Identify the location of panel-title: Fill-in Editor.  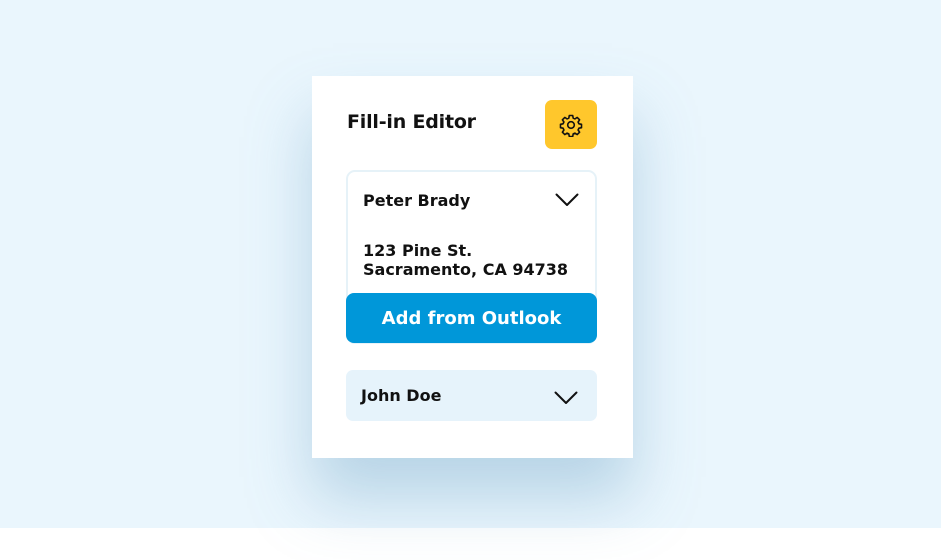
(411, 122).